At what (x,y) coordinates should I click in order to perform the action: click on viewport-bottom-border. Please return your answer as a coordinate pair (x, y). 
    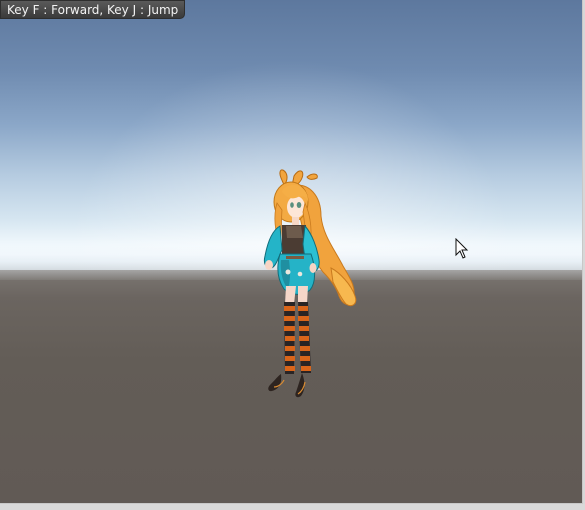
    Looking at the image, I should click on (292, 507).